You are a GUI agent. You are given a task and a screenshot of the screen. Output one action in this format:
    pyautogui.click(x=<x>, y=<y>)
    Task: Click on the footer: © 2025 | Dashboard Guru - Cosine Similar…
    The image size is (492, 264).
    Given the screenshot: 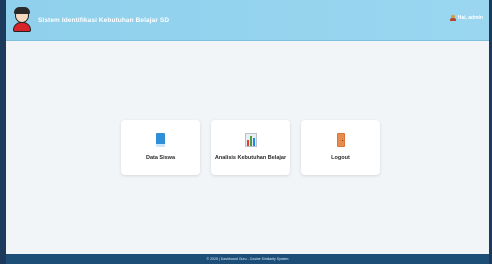 What is the action you would take?
    pyautogui.click(x=247, y=259)
    